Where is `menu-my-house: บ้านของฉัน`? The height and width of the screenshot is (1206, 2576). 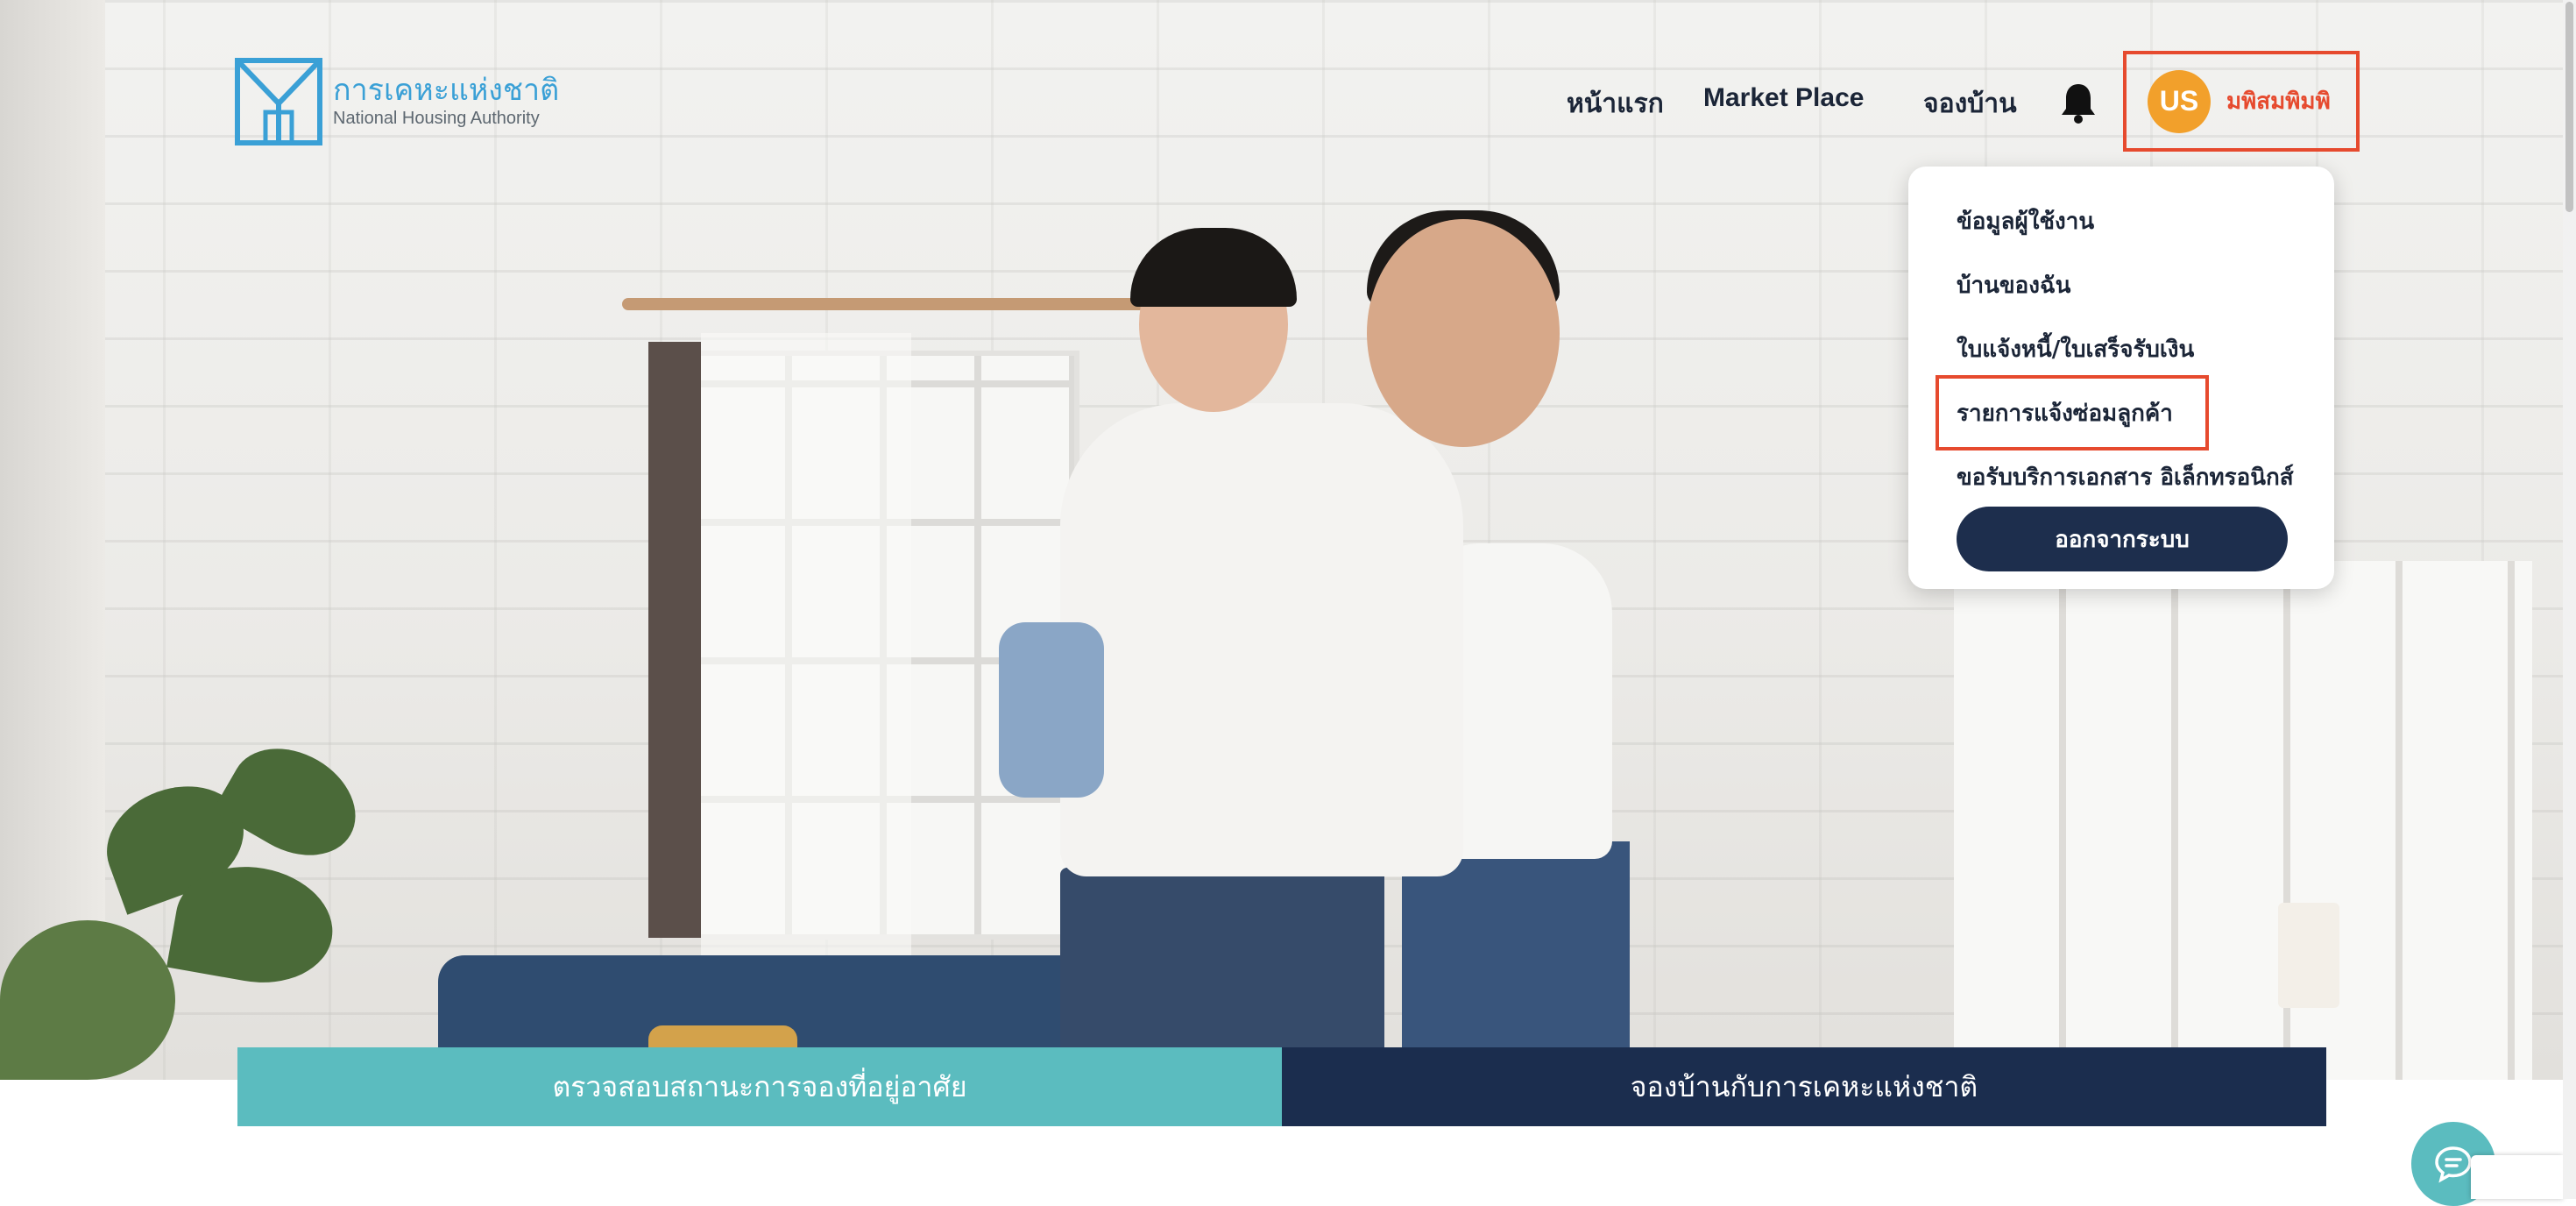
menu-my-house: บ้านของฉัน is located at coordinates (2013, 285).